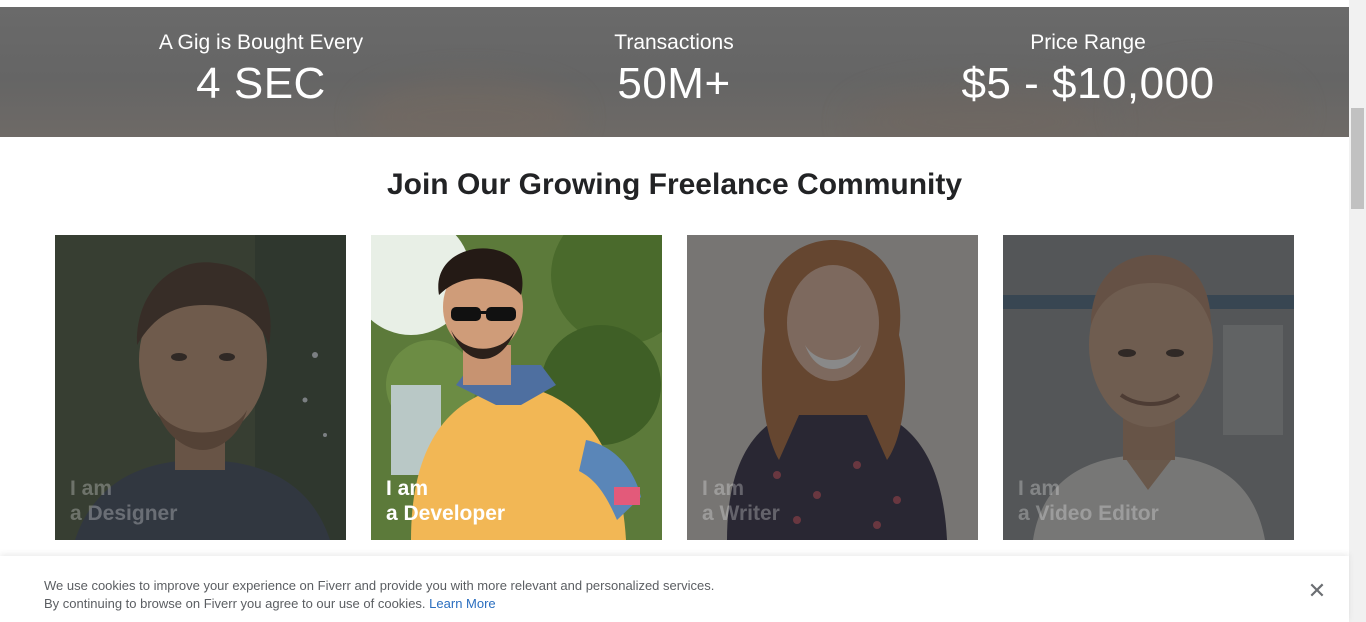 The image size is (1366, 622). What do you see at coordinates (123, 501) in the screenshot?
I see `card-caption: I am a Designer` at bounding box center [123, 501].